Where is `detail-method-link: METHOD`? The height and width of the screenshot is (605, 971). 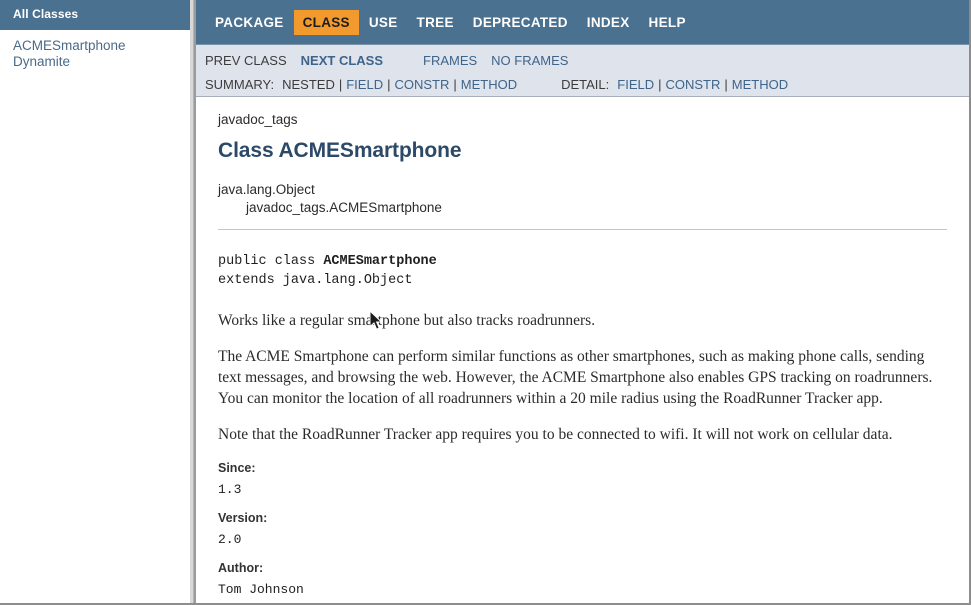
detail-method-link: METHOD is located at coordinates (760, 84).